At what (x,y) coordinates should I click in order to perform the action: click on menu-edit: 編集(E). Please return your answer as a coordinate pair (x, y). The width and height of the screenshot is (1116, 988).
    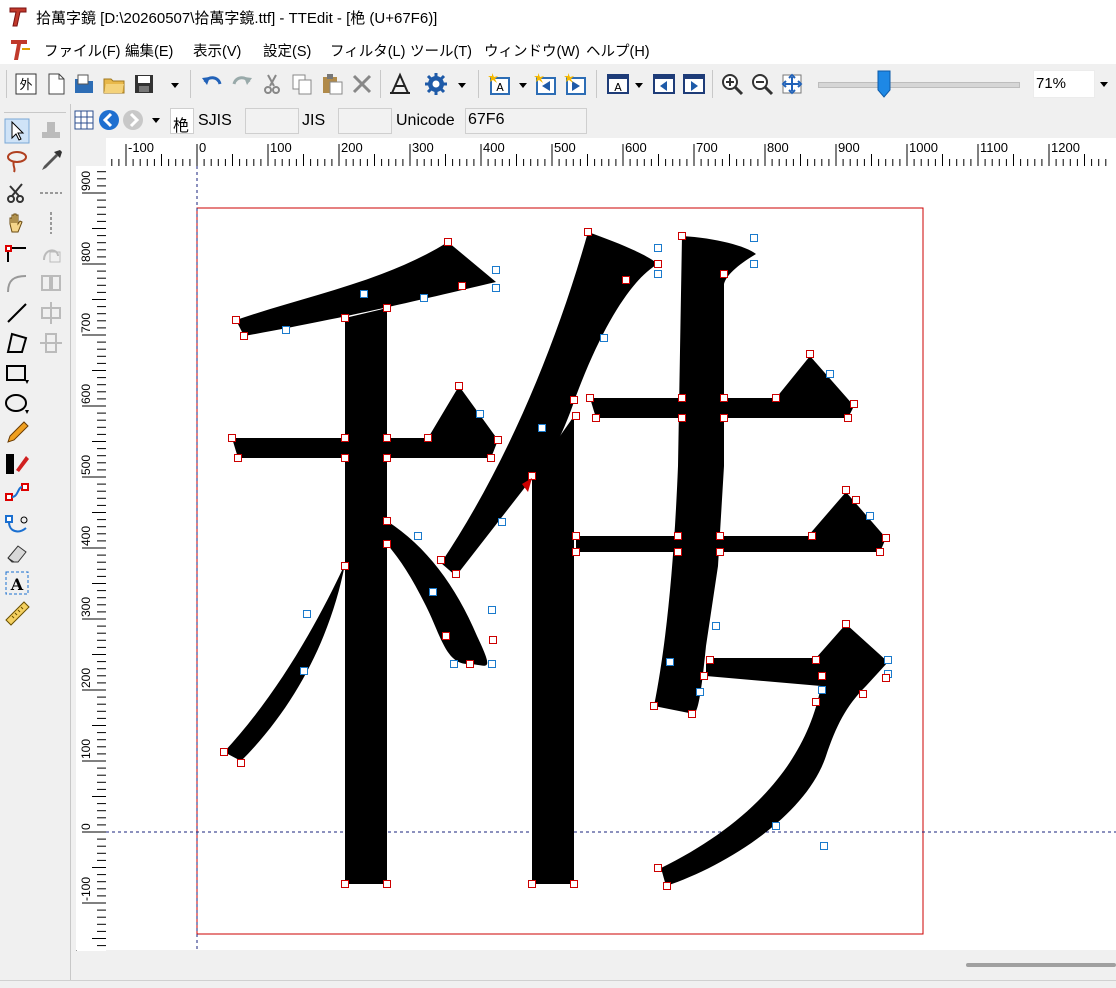
    Looking at the image, I should click on (149, 50).